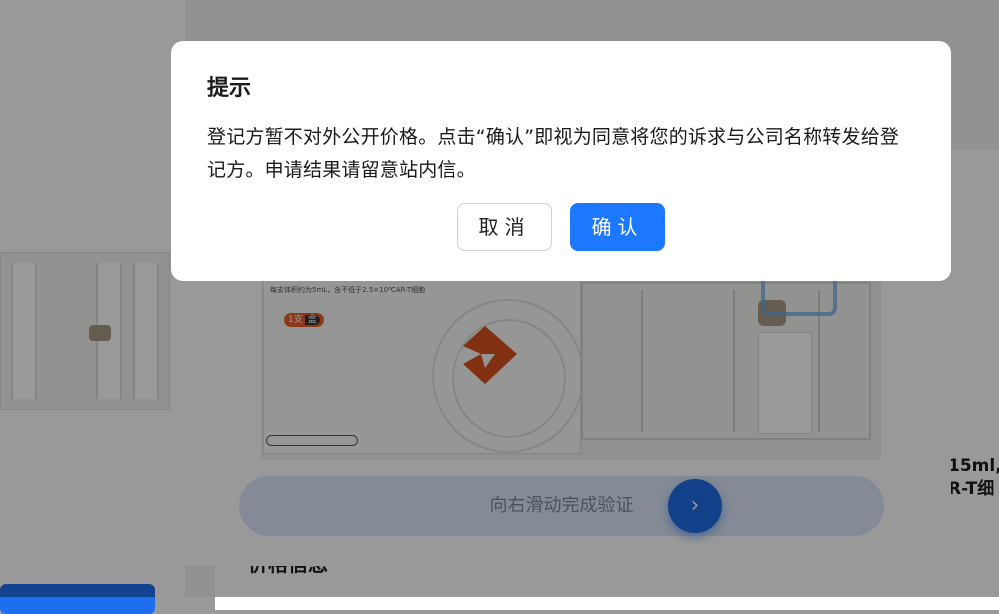 The height and width of the screenshot is (614, 999). I want to click on dialog-title: 提示, so click(229, 88).